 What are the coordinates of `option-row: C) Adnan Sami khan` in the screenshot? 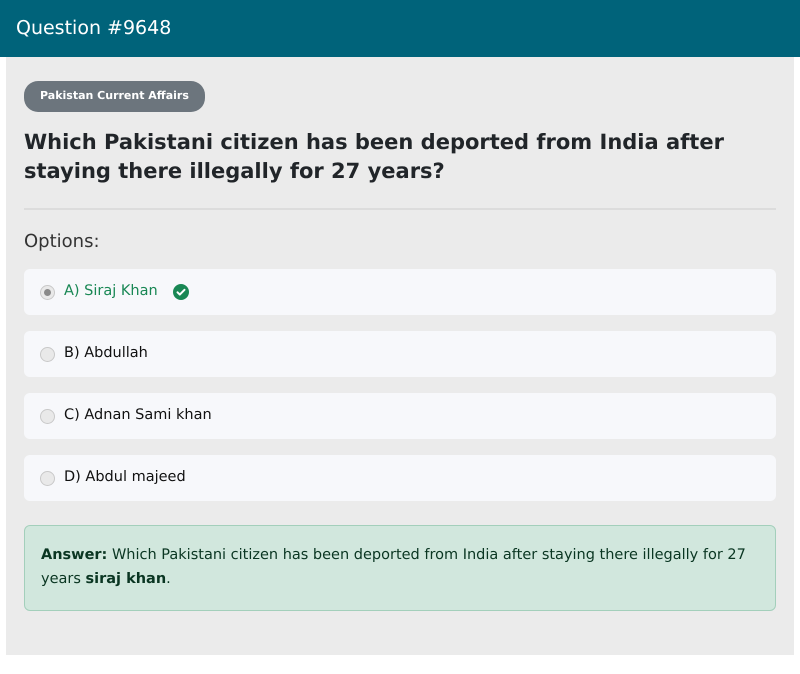 It's located at (400, 416).